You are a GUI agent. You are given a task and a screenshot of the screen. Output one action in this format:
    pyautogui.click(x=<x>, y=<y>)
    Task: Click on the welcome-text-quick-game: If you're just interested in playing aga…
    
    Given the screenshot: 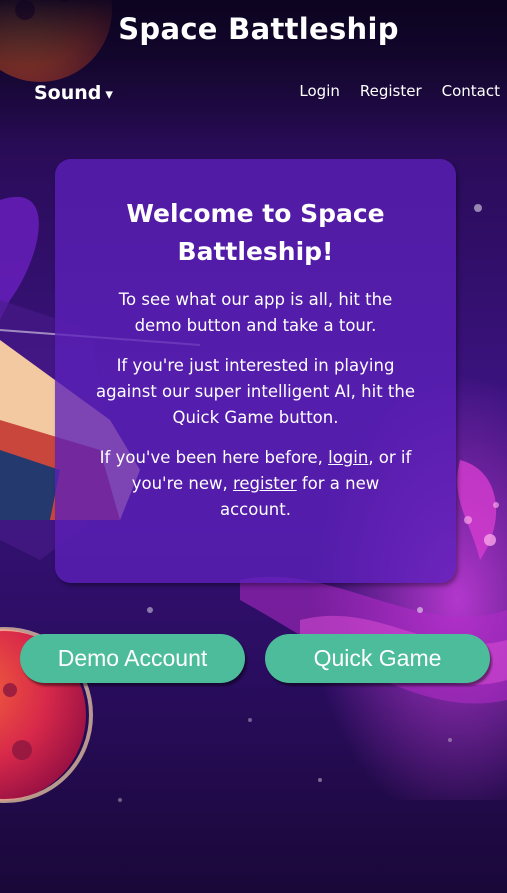 What is the action you would take?
    pyautogui.click(x=255, y=391)
    